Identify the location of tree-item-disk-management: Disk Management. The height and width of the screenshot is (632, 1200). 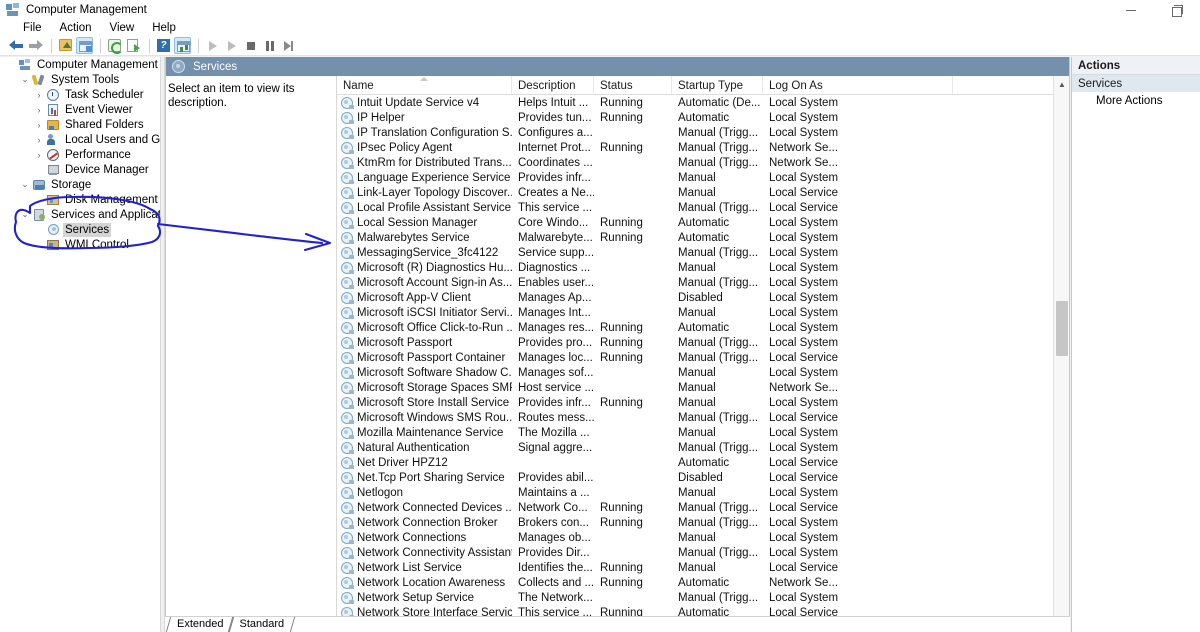
(80, 199).